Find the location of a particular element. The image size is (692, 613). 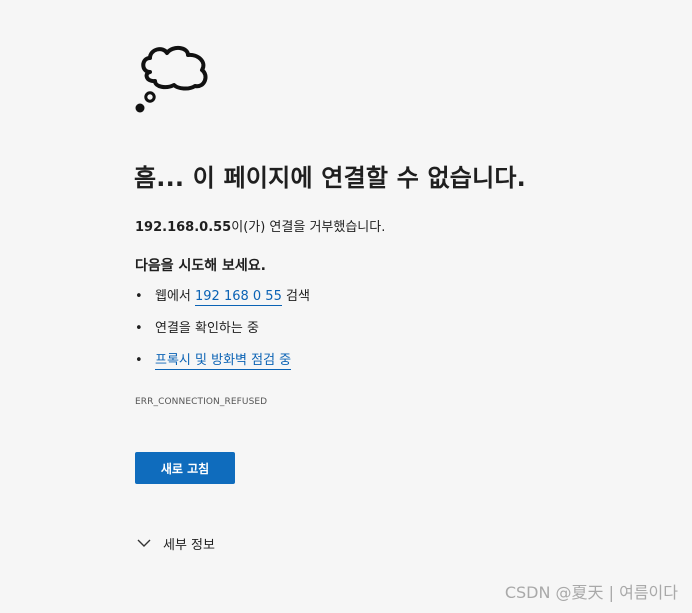

suggestion-prefix: 웹에서 is located at coordinates (175, 296).